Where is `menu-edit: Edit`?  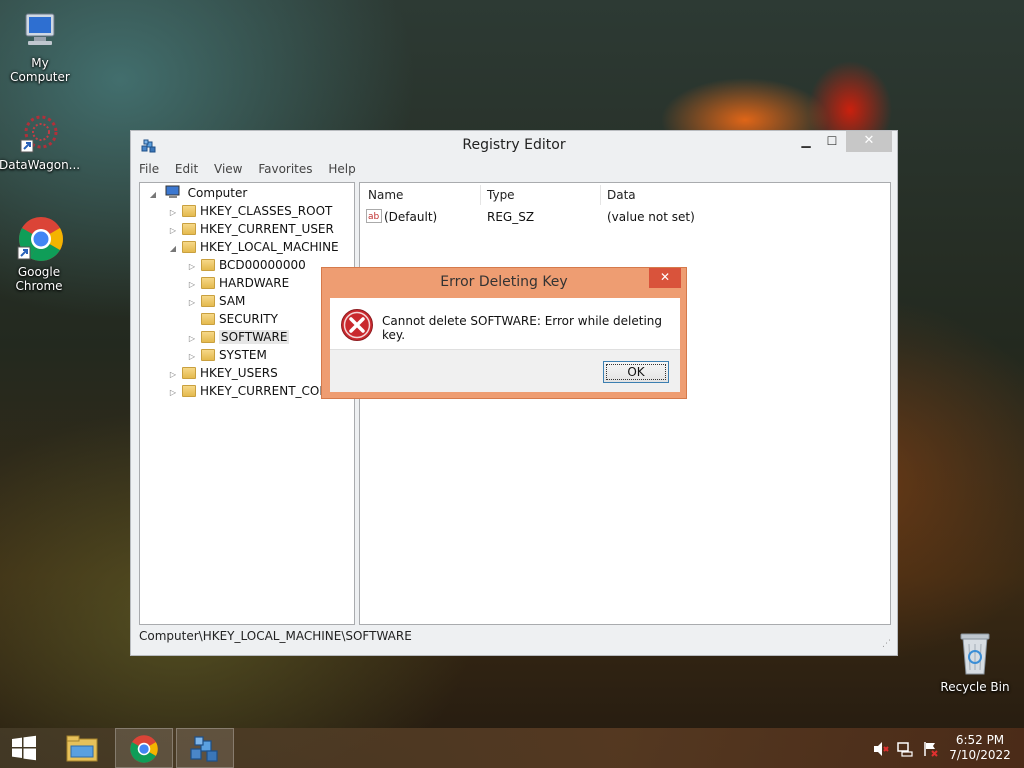
menu-edit: Edit is located at coordinates (186, 169).